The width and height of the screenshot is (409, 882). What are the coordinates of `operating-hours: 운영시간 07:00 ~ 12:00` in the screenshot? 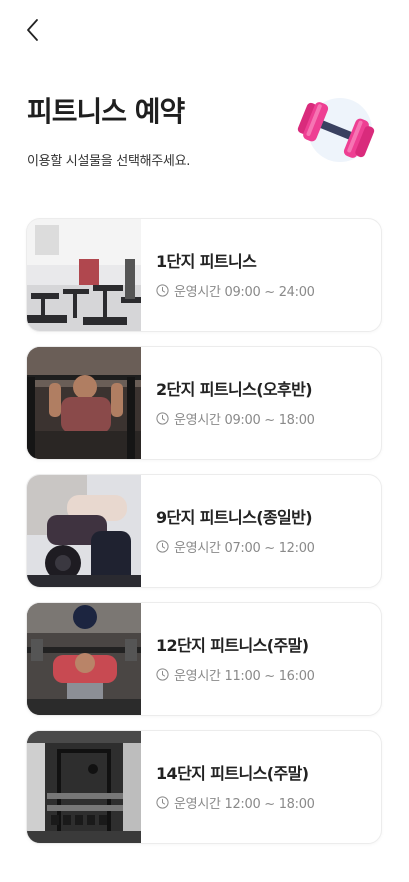 It's located at (235, 546).